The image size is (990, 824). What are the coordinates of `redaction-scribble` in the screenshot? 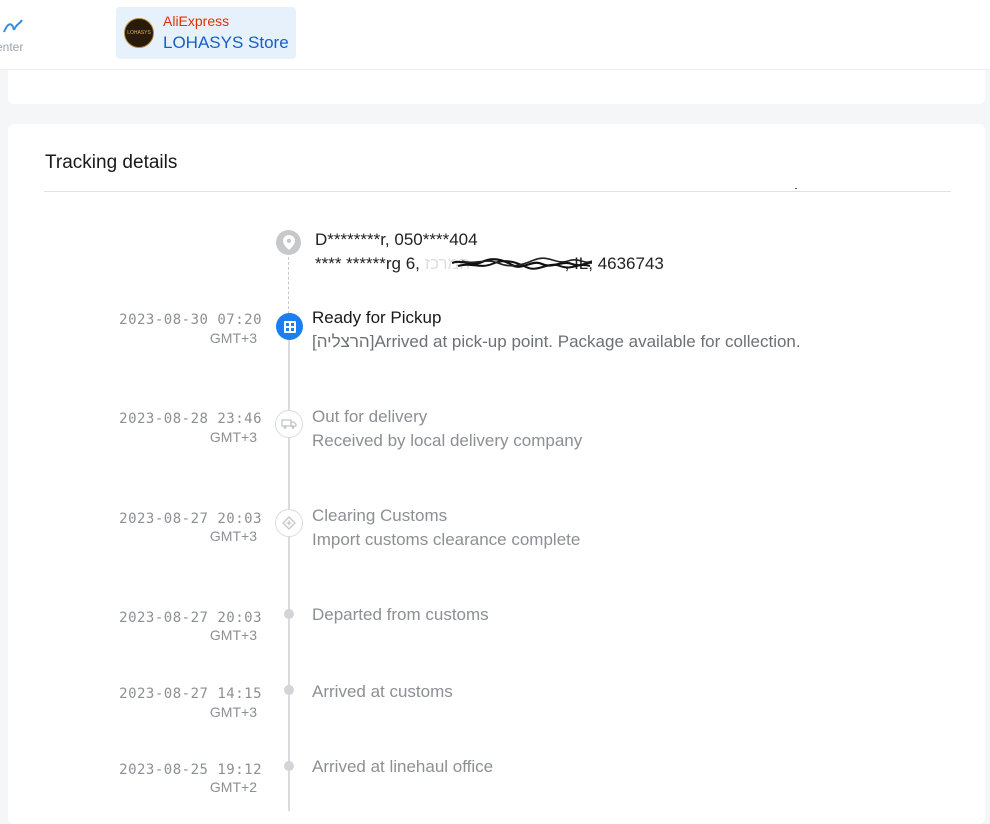 It's located at (522, 263).